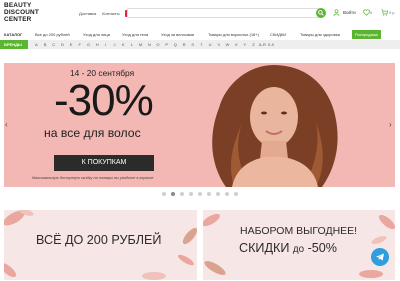 This screenshot has height=281, width=400. What do you see at coordinates (177, 34) in the screenshot?
I see `nav-item-hair-care: Уход за волосами` at bounding box center [177, 34].